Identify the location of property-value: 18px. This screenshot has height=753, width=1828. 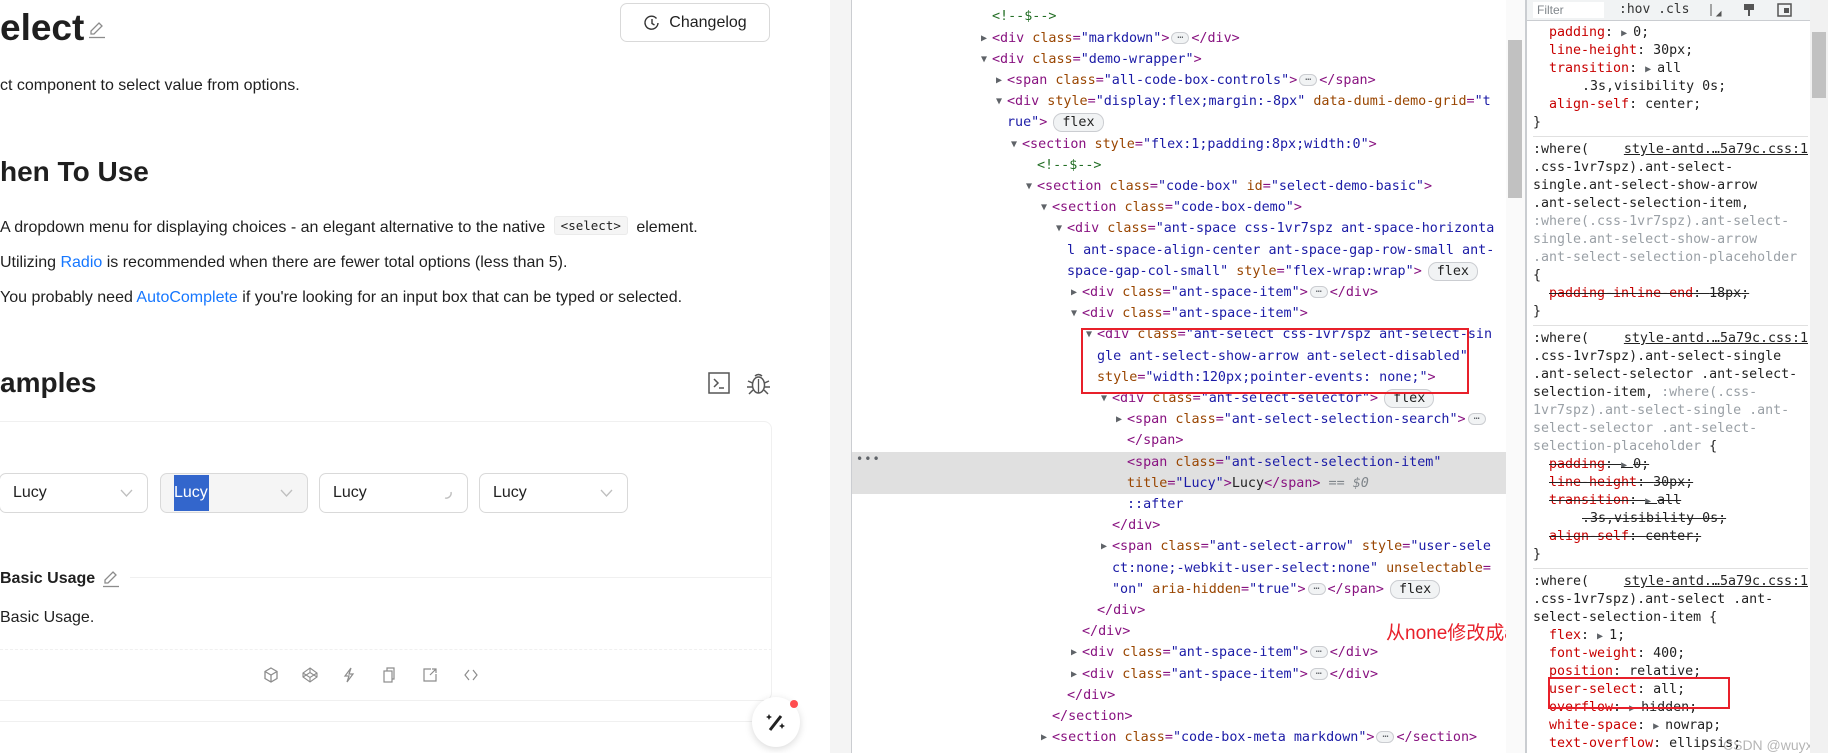
(1725, 293).